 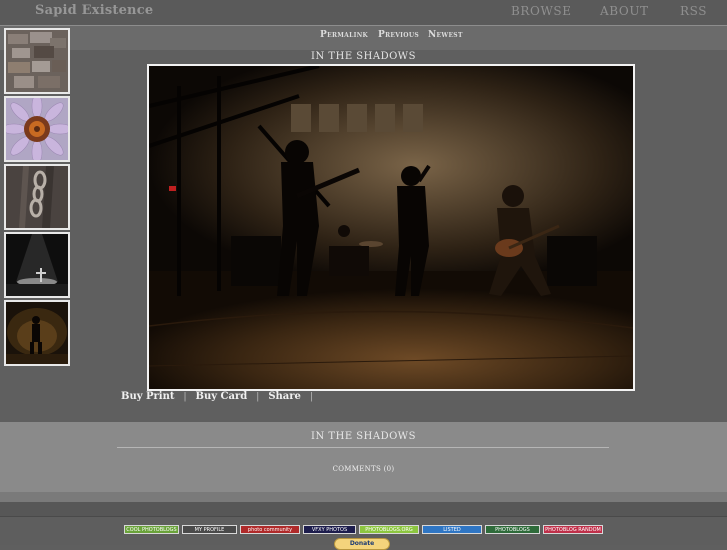 What do you see at coordinates (512, 529) in the screenshot?
I see `badge-photoblogs: PHOTOBLOGS` at bounding box center [512, 529].